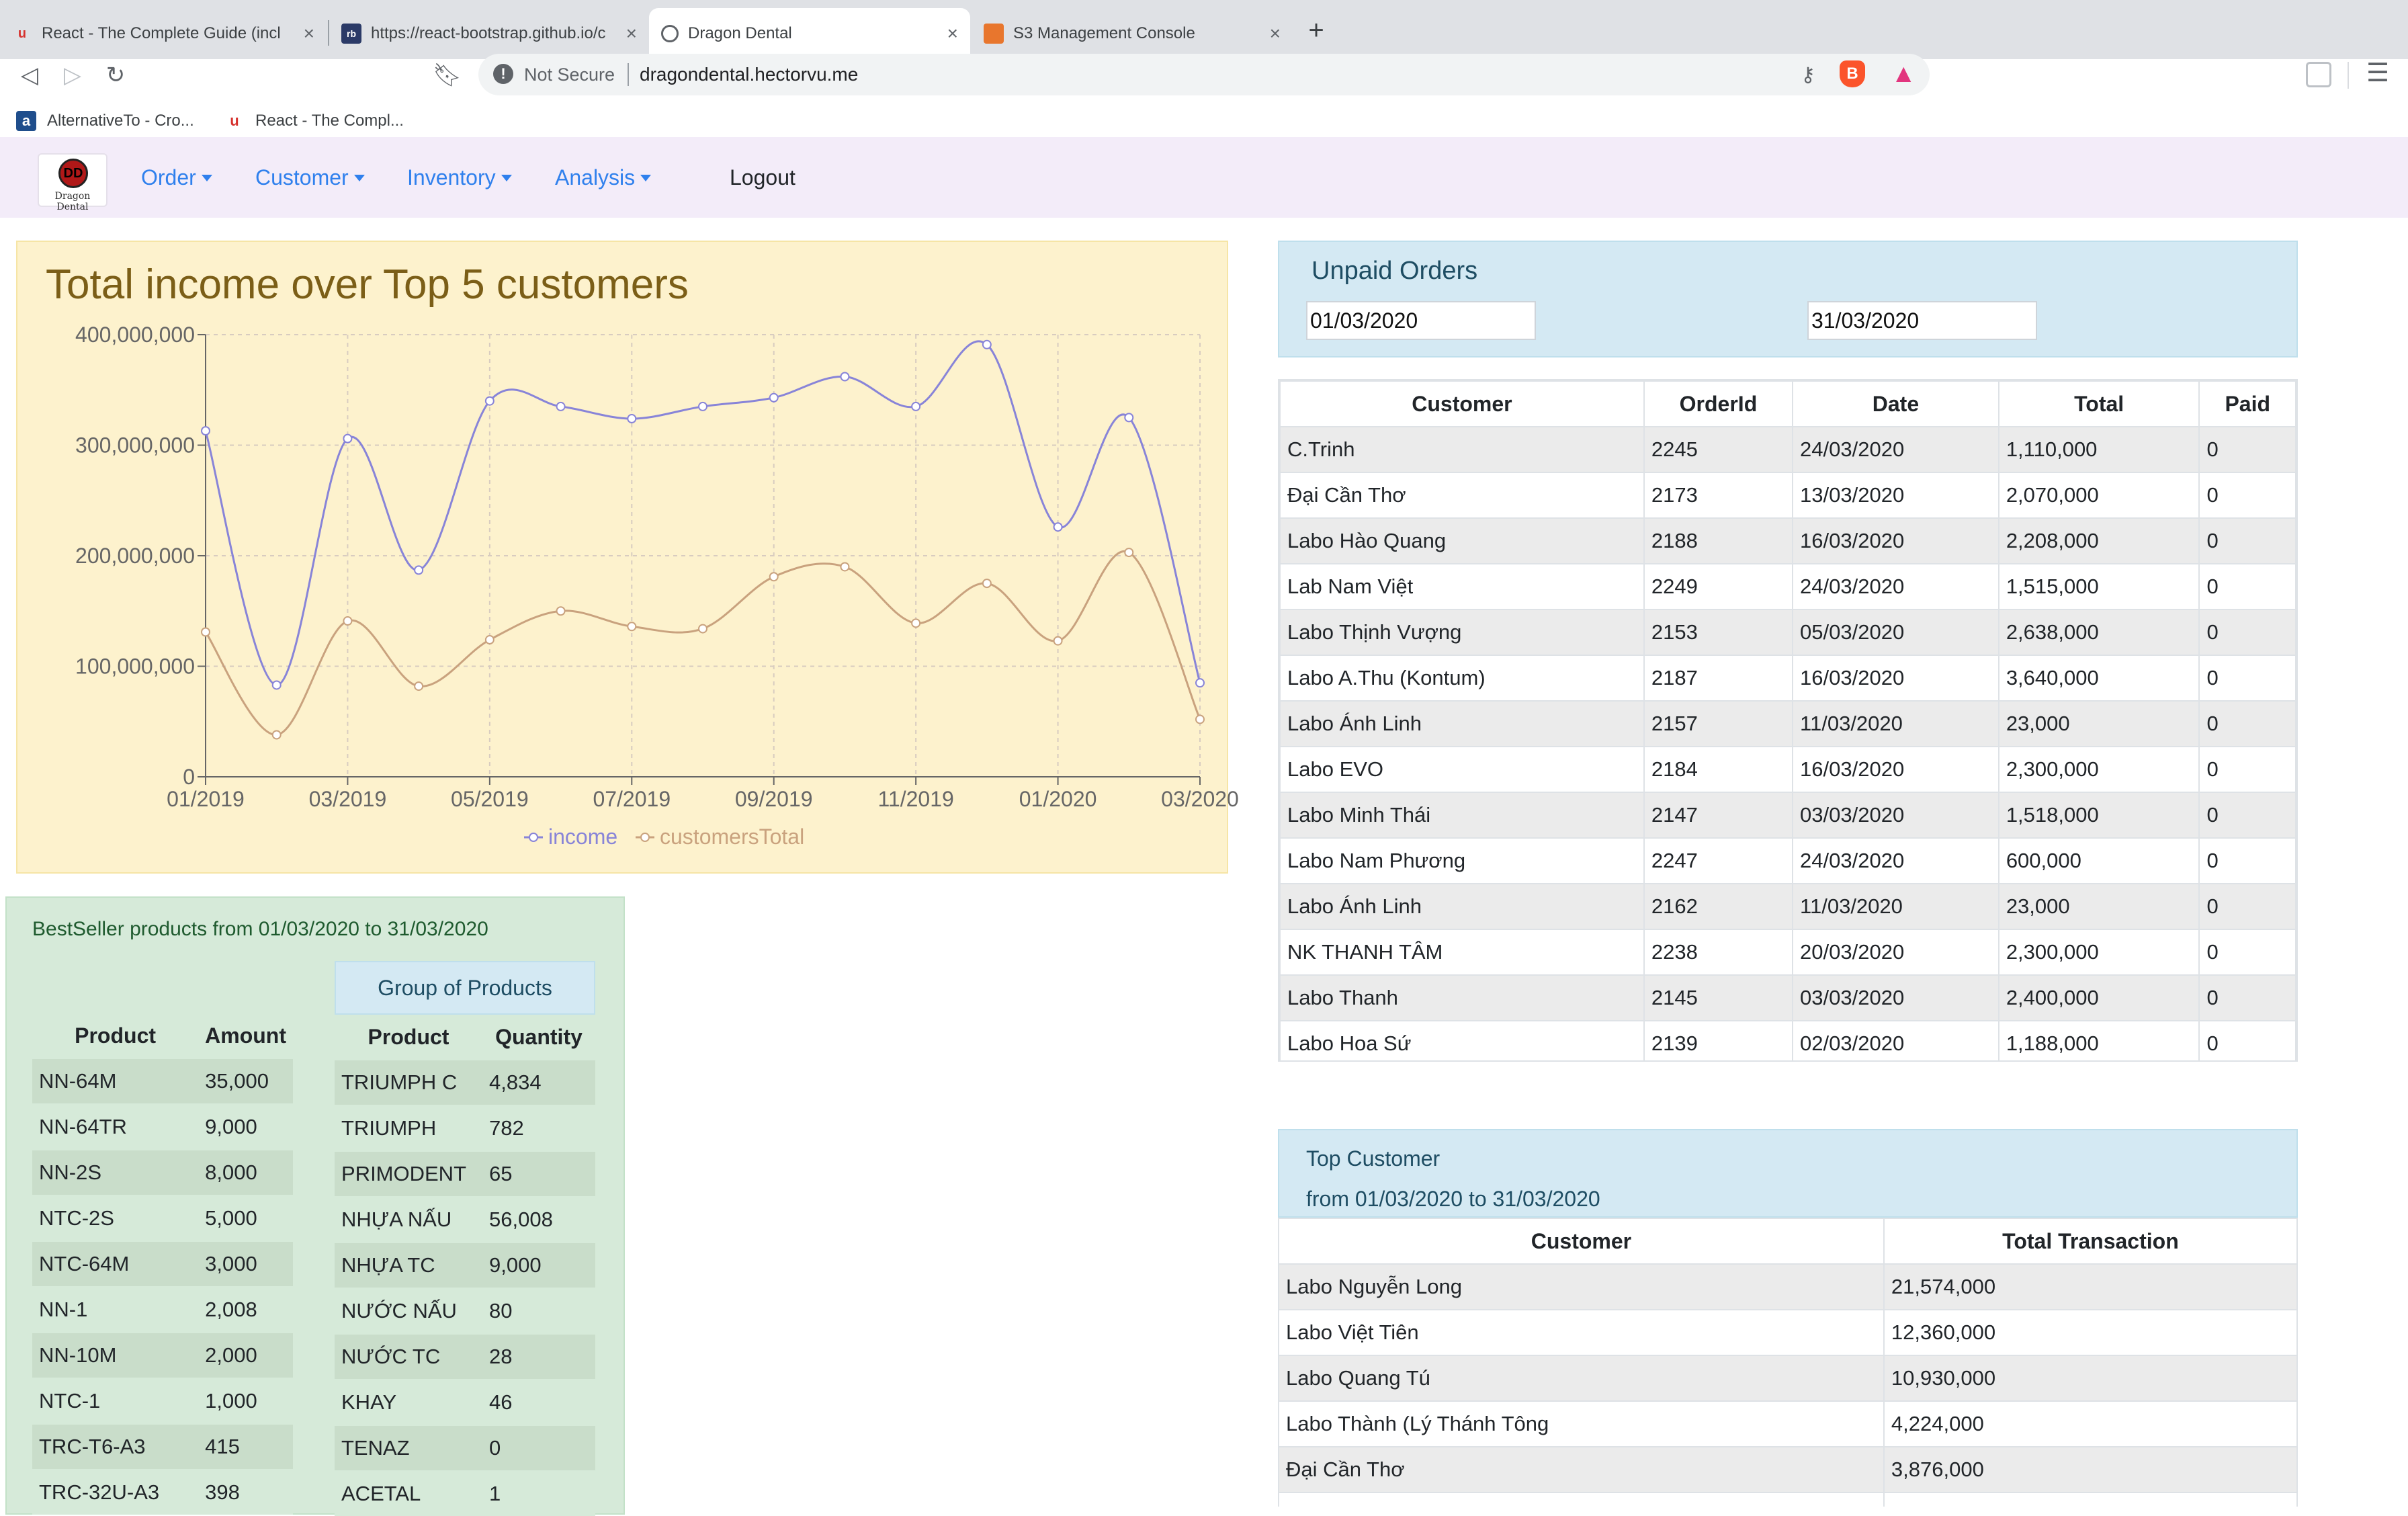 This screenshot has height=1516, width=2408. I want to click on table-row: NƯỚC NẤU 80, so click(465, 1311).